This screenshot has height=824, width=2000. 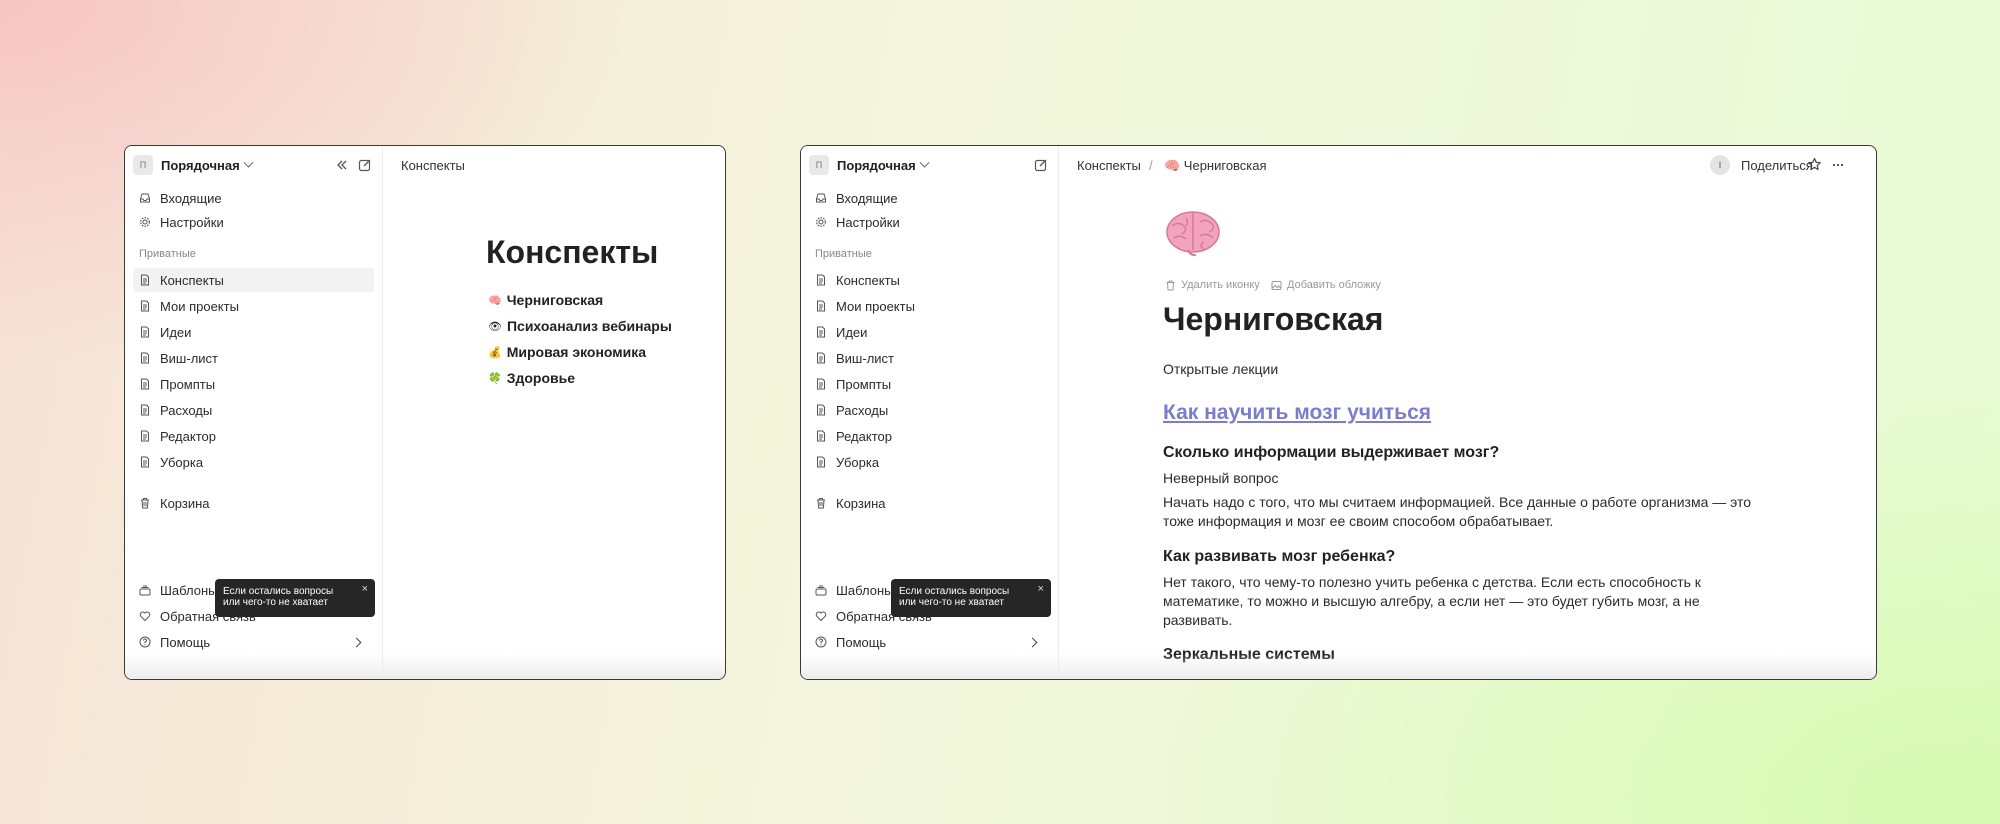 I want to click on subpage-link: 🧠 Черниговская, so click(x=545, y=300).